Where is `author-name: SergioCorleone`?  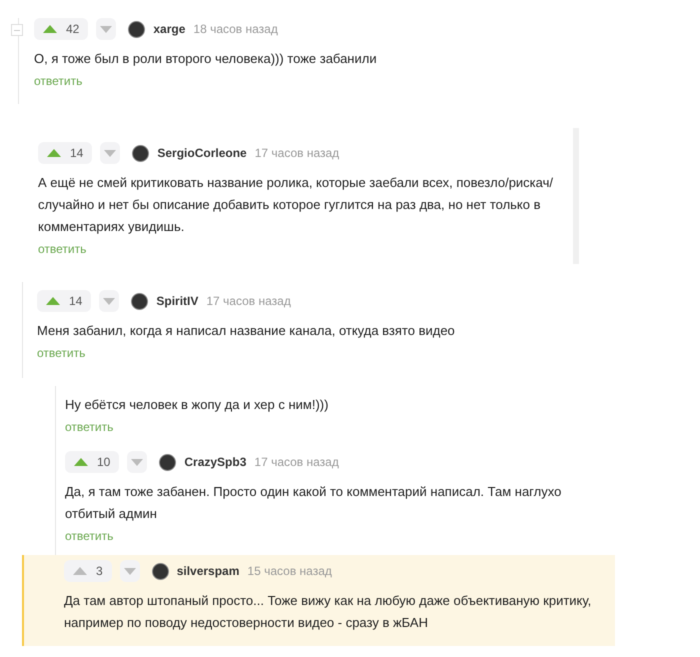 author-name: SergioCorleone is located at coordinates (202, 153).